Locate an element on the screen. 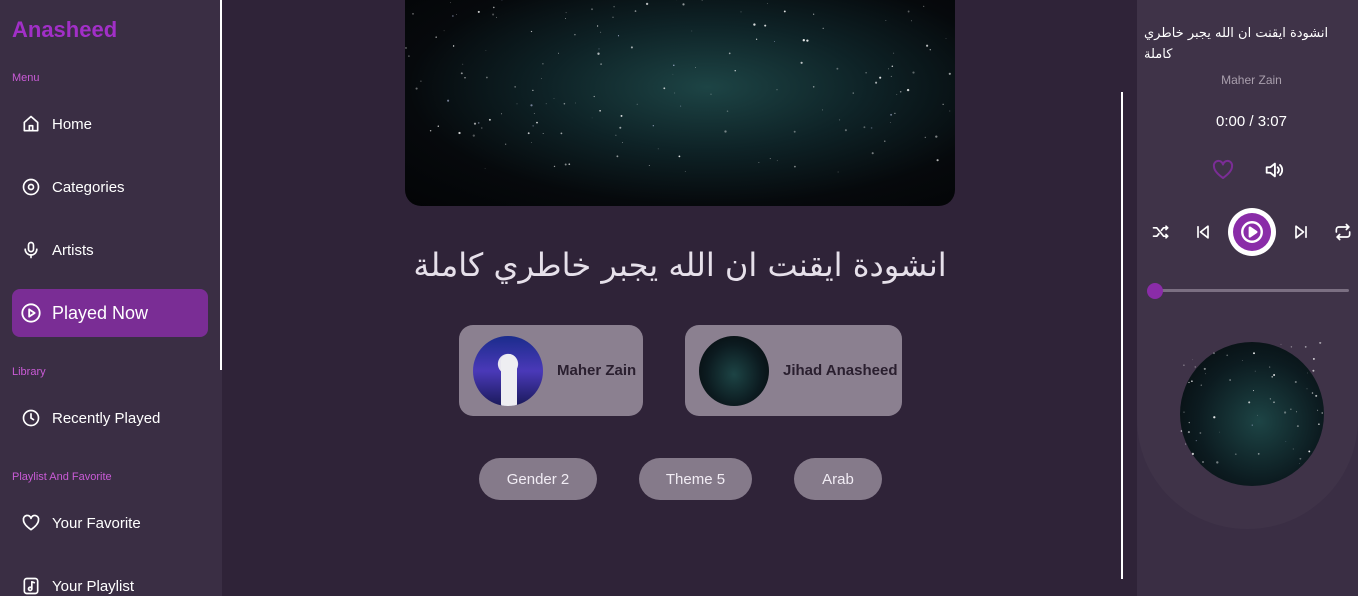  artist-card-maher-zain: Maher Zain is located at coordinates (551, 370).